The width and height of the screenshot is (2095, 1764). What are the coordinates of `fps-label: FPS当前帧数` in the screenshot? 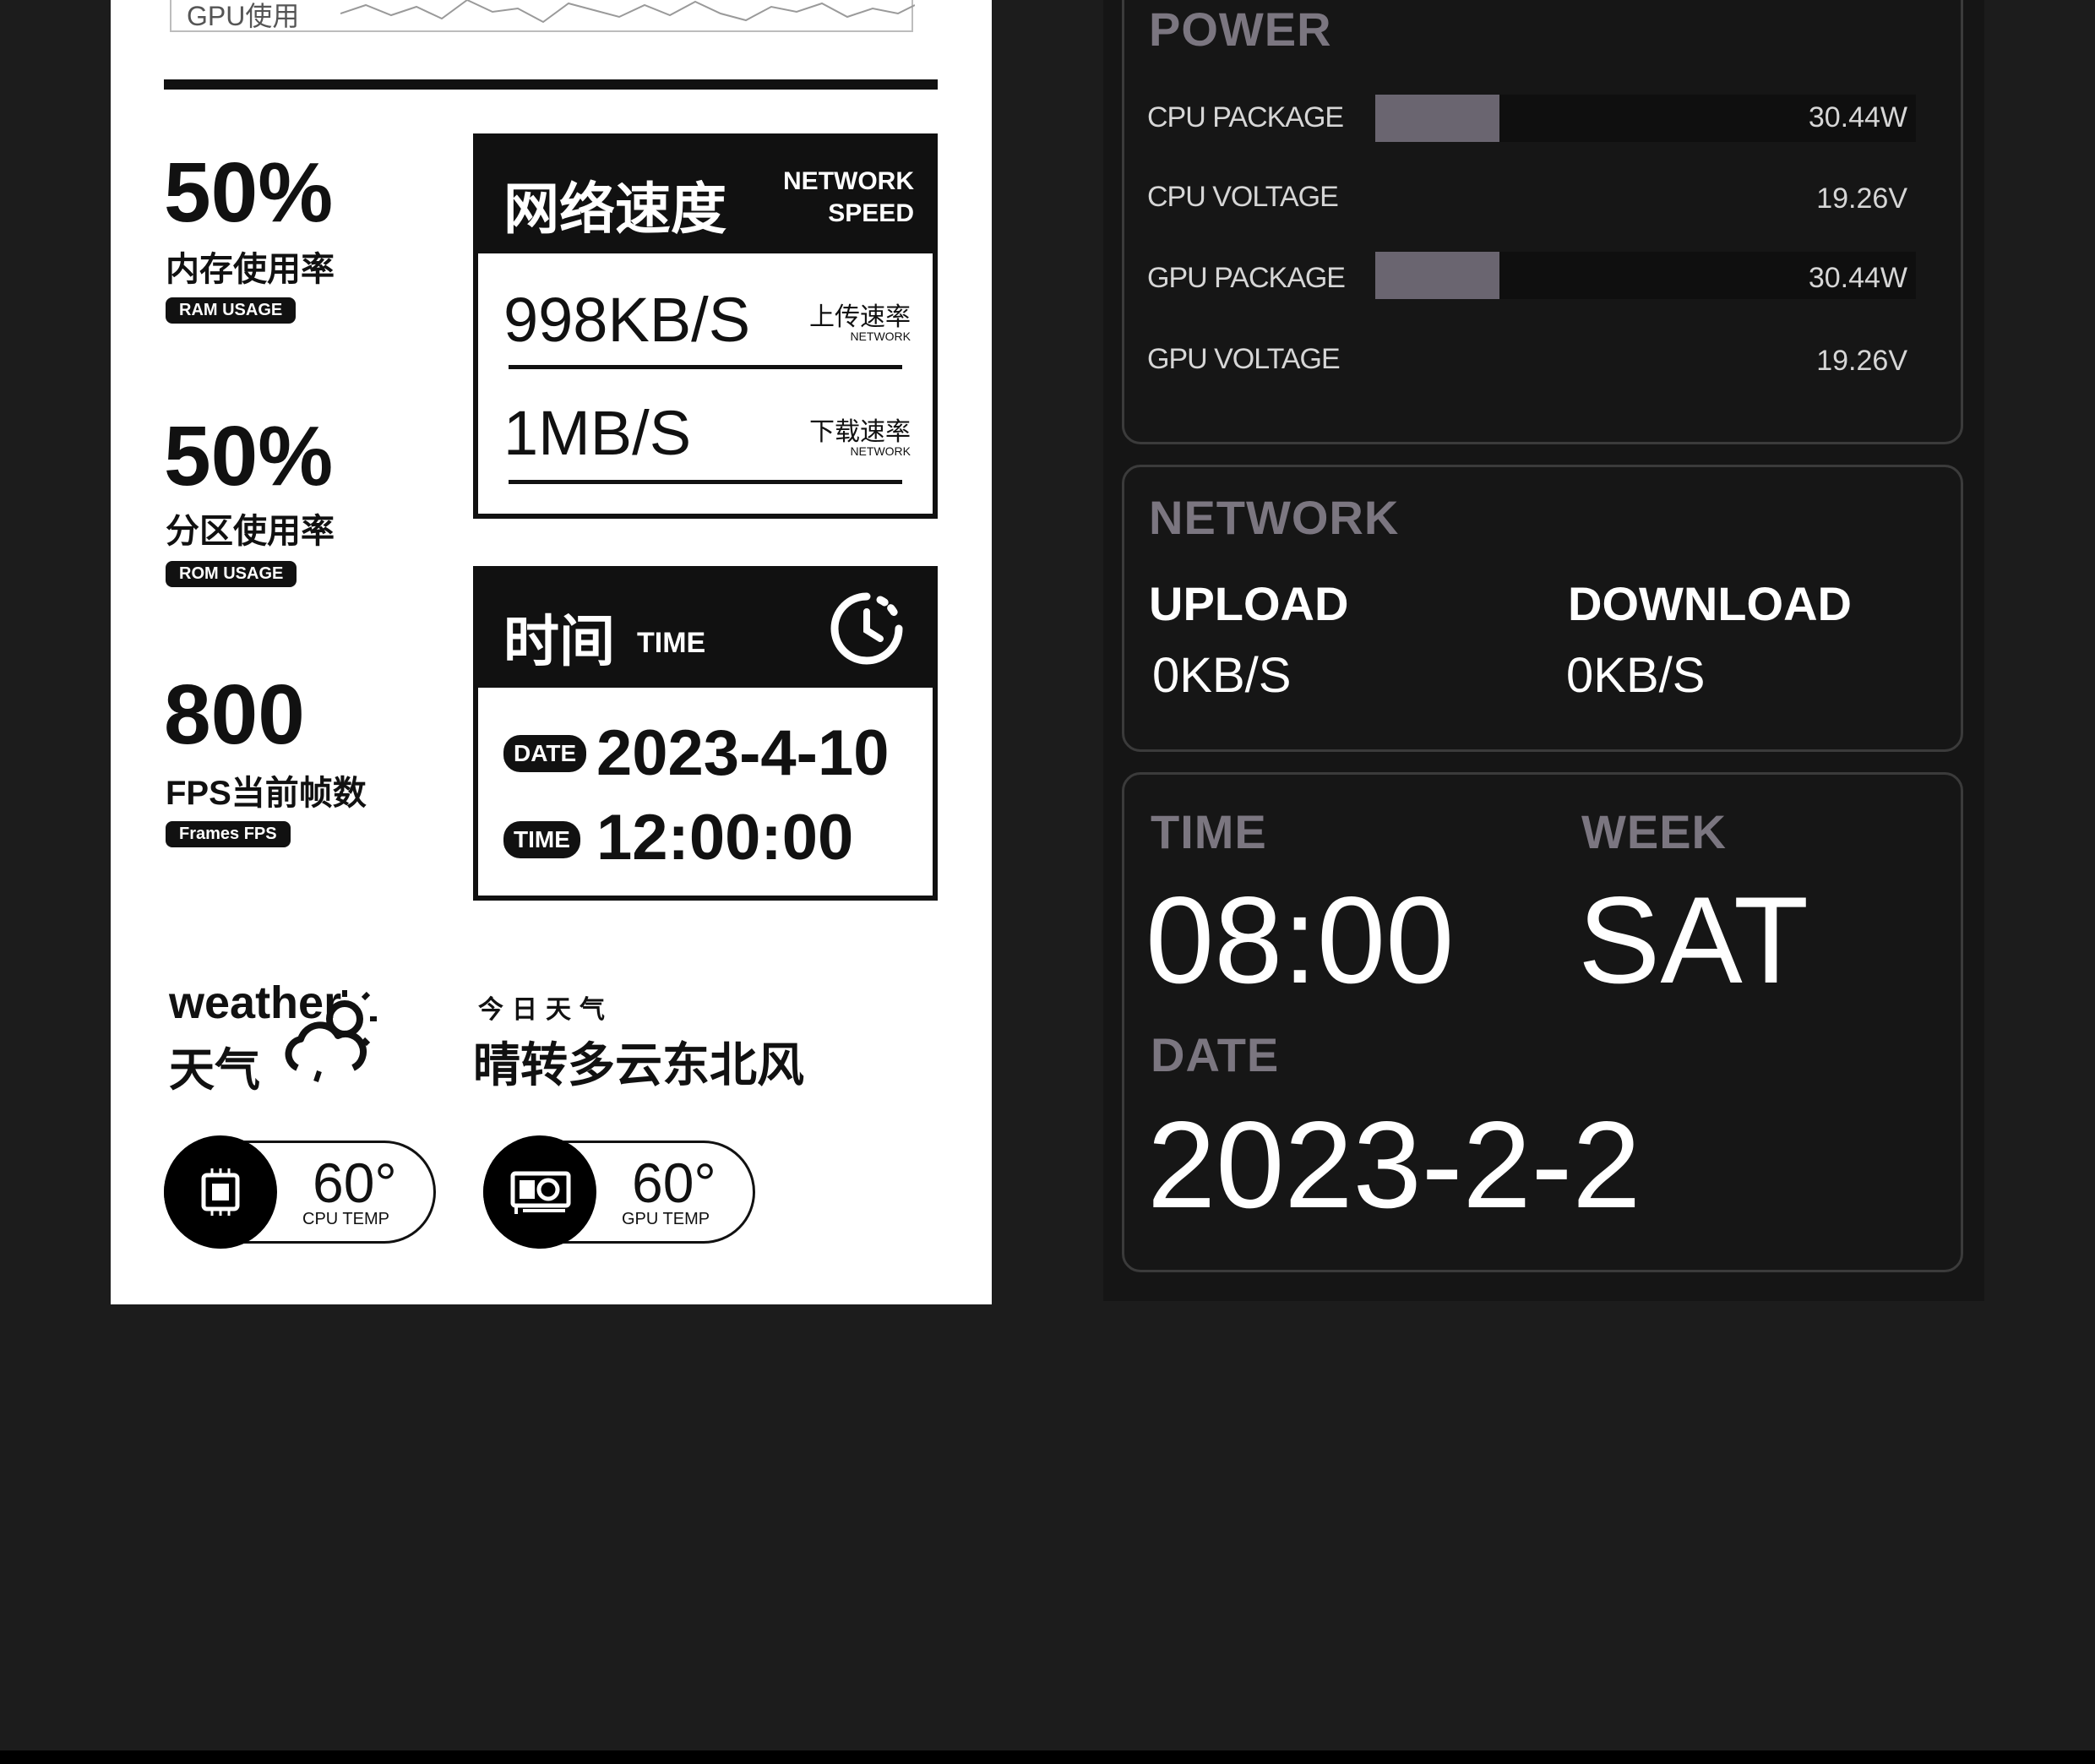 It's located at (266, 793).